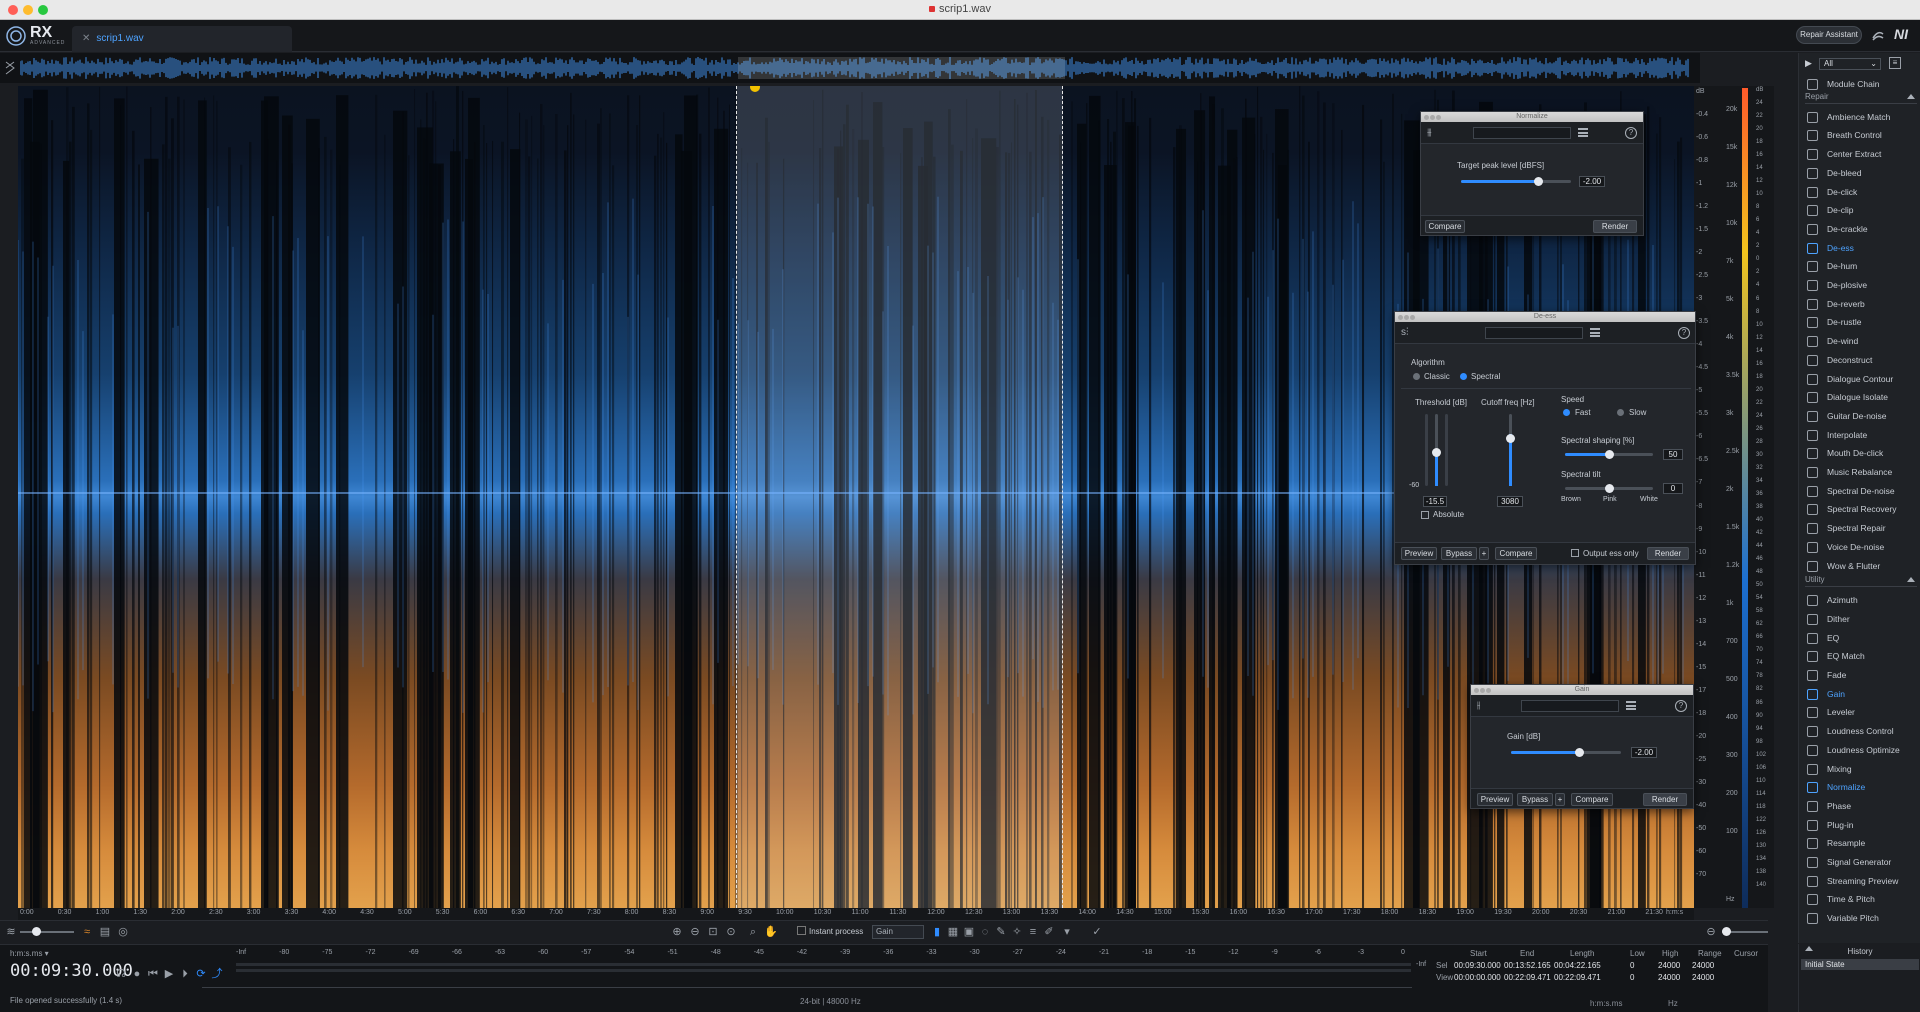 The height and width of the screenshot is (1012, 1920). I want to click on deess-title-bar: De-ess, so click(1545, 317).